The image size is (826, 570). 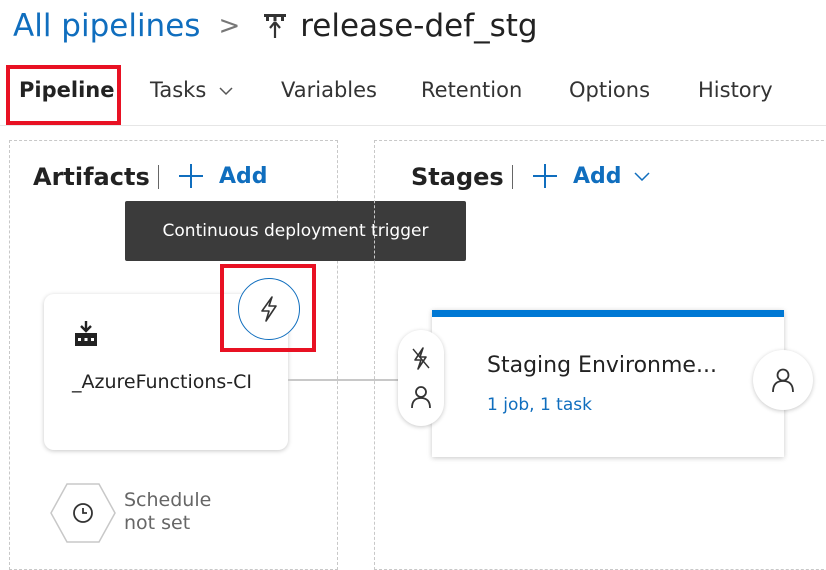 What do you see at coordinates (421, 378) in the screenshot?
I see `pre-deployment-conditions-button` at bounding box center [421, 378].